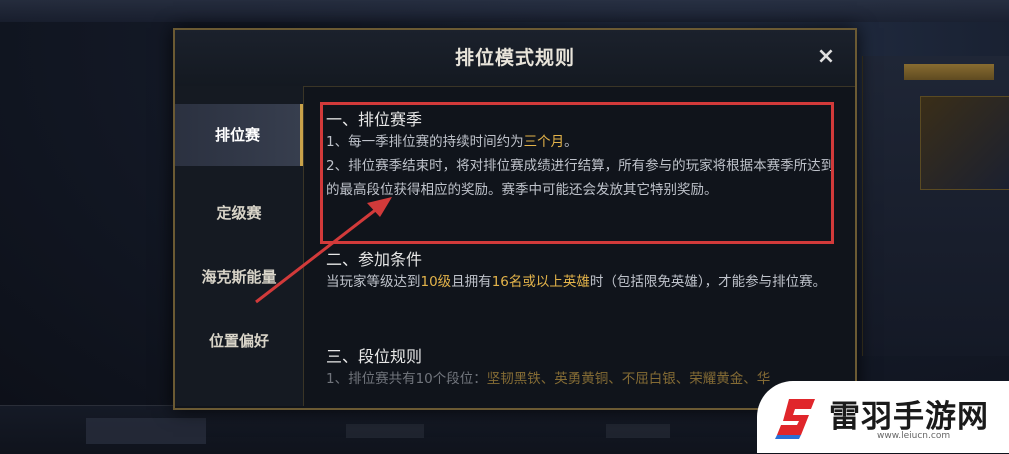 The image size is (1009, 454). What do you see at coordinates (239, 277) in the screenshot?
I see `sidebar-item-hextech-energy: 海克斯能量` at bounding box center [239, 277].